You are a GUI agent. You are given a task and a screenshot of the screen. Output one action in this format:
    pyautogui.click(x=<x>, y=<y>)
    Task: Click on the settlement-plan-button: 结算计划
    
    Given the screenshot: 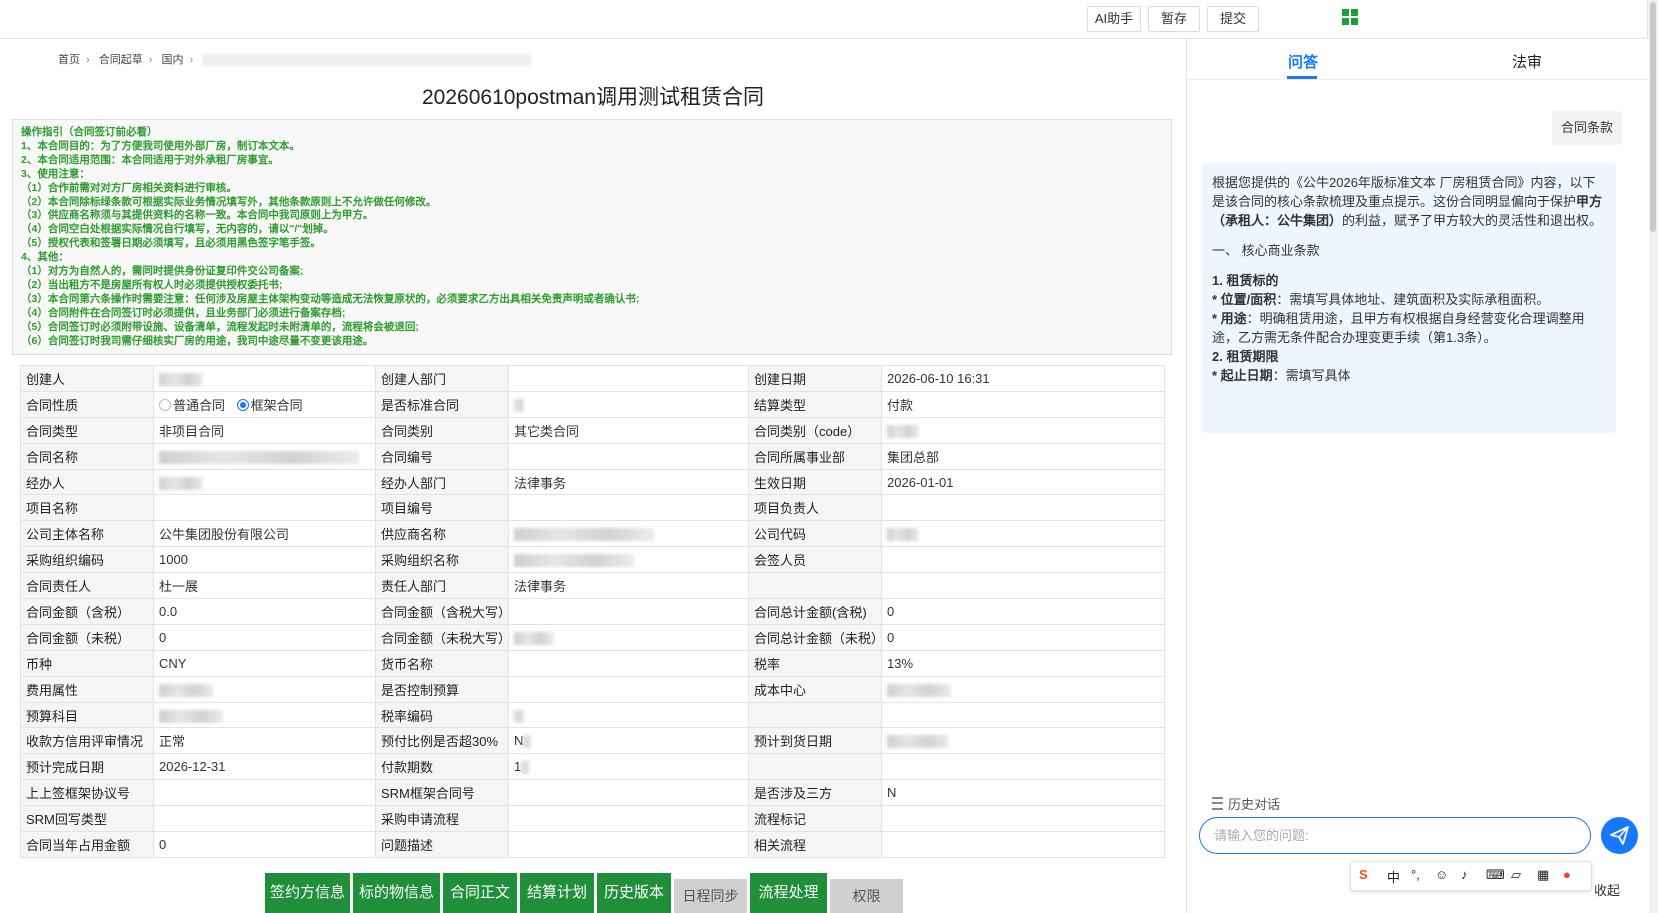 What is the action you would take?
    pyautogui.click(x=557, y=893)
    